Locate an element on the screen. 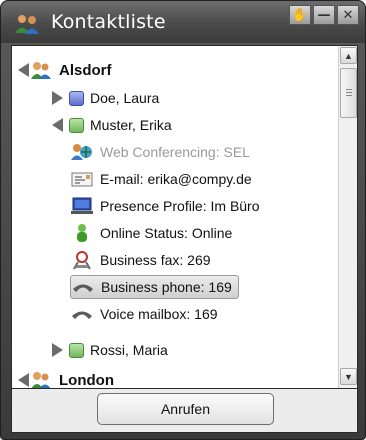 This screenshot has height=440, width=366. detail-business-fax: Business fax: 269 is located at coordinates (140, 260).